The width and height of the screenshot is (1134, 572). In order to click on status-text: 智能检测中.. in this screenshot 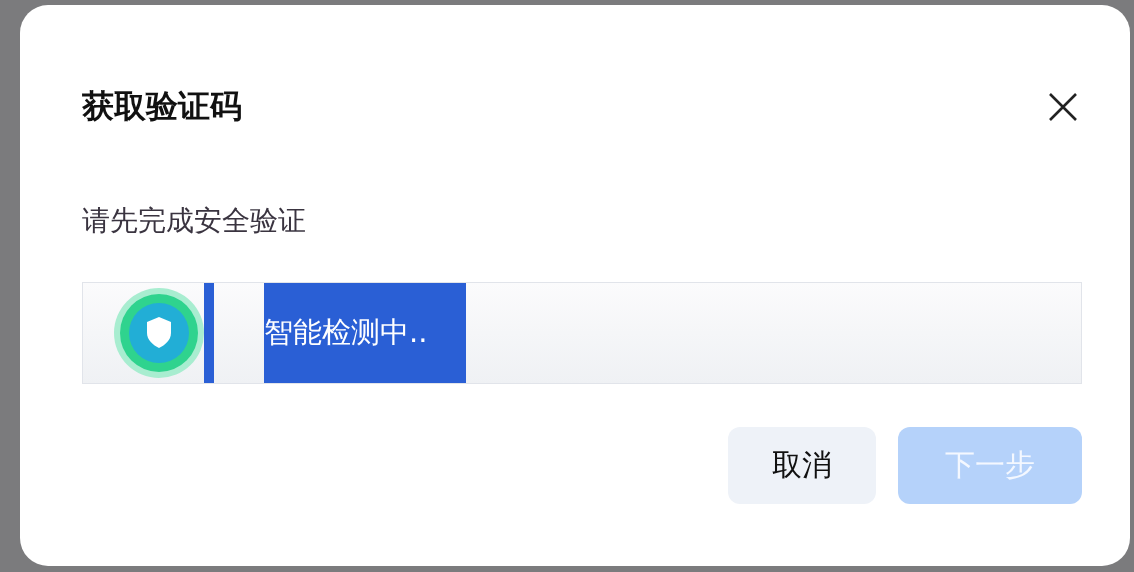, I will do `click(365, 333)`.